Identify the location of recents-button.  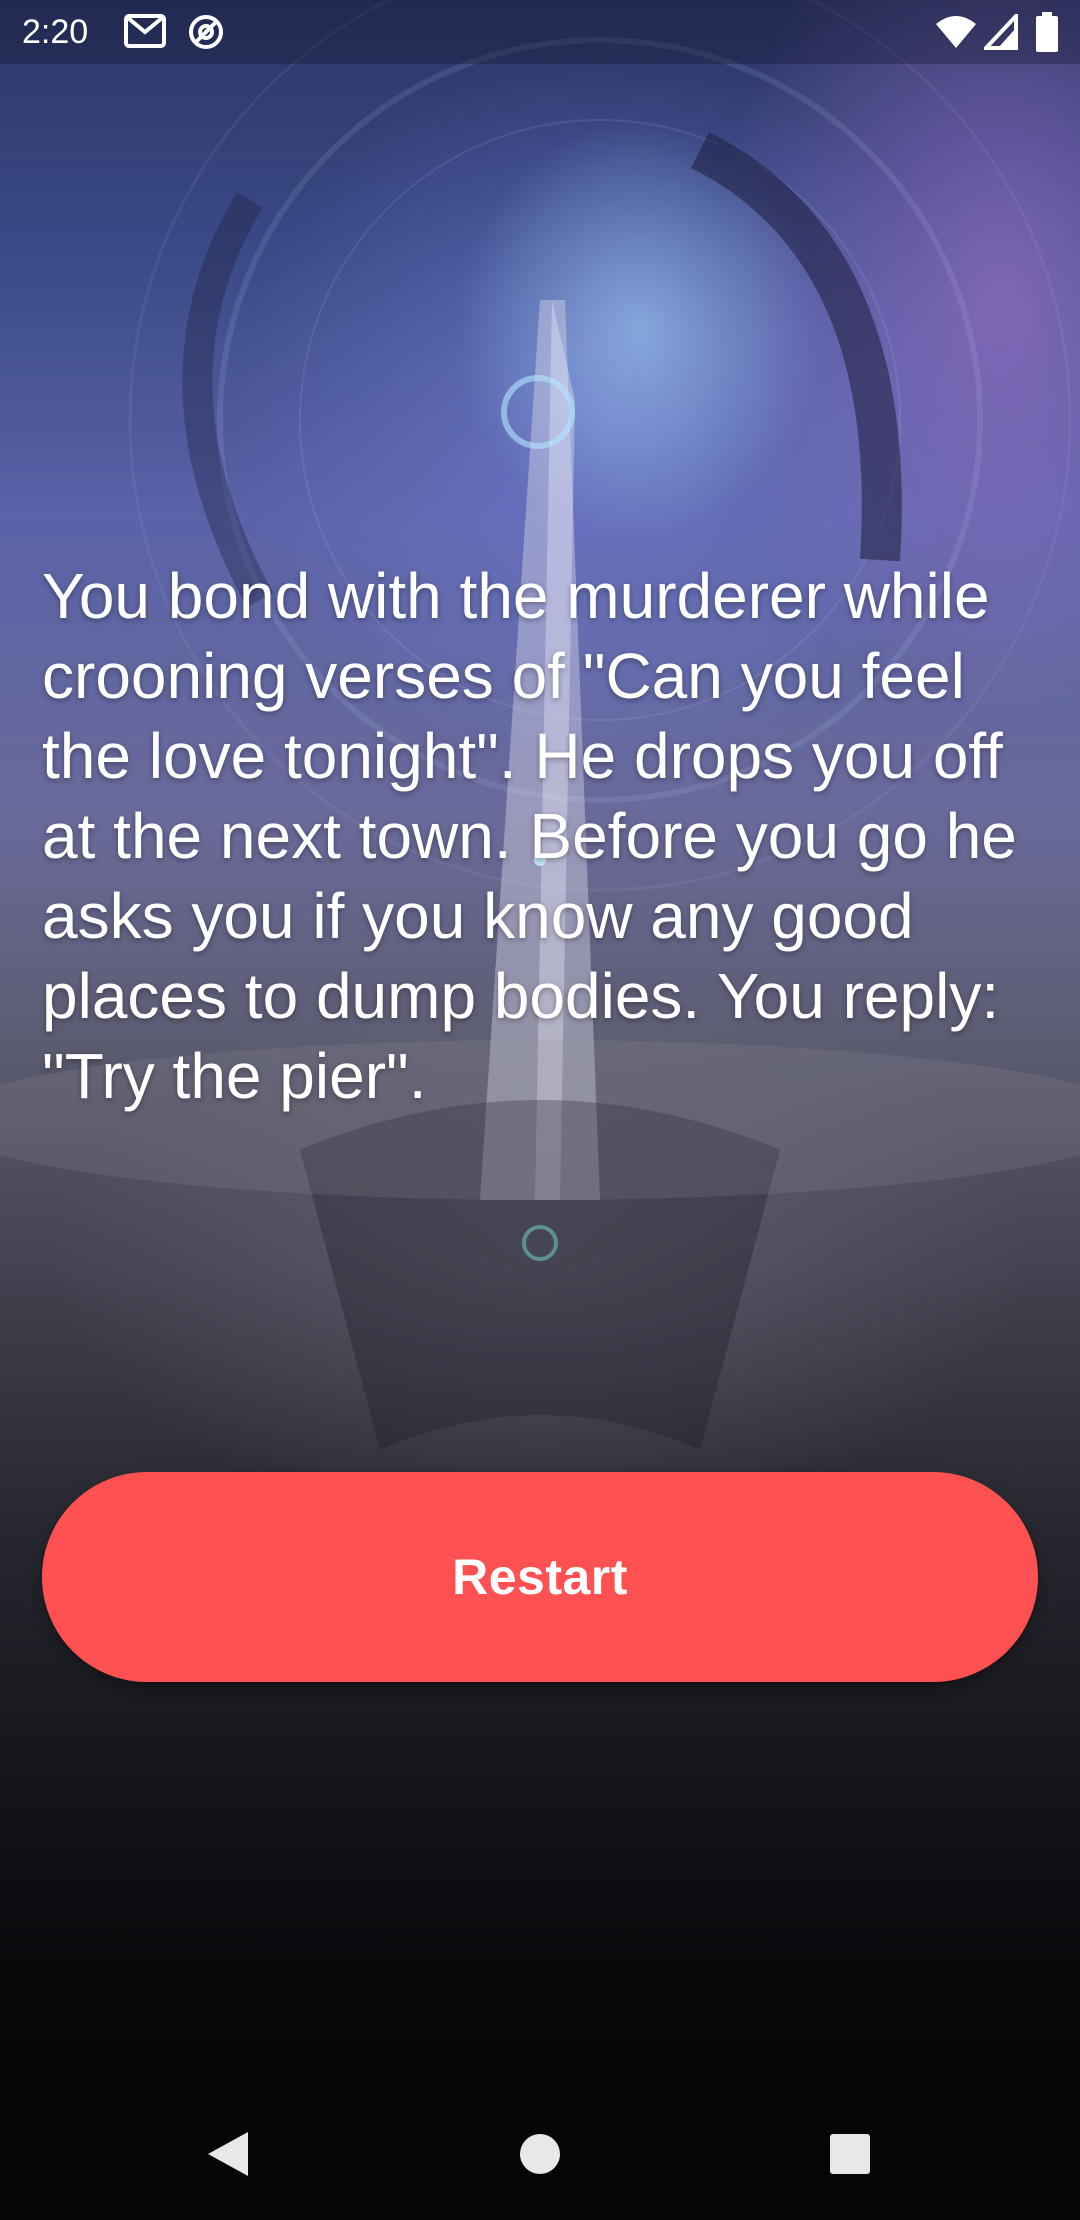
(850, 2154).